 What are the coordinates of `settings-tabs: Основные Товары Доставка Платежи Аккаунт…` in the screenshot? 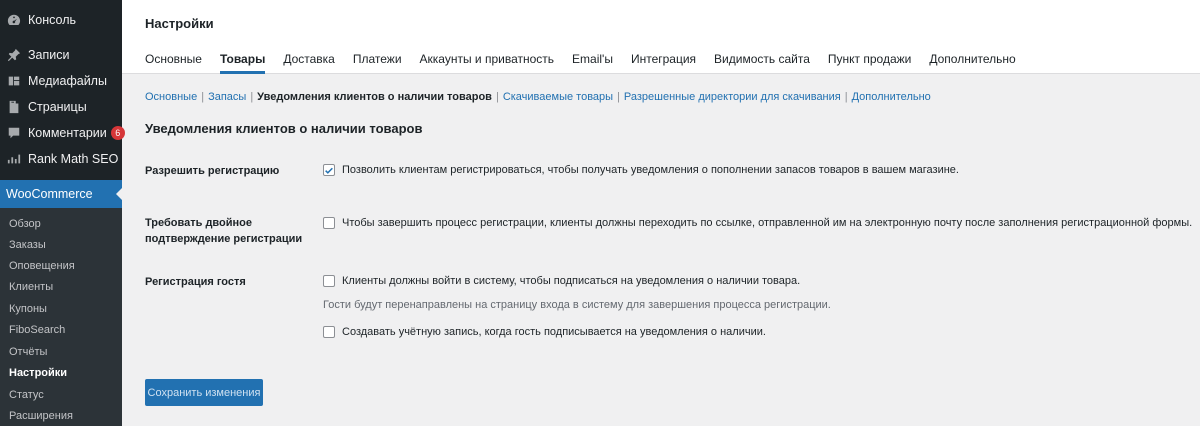 It's located at (589, 59).